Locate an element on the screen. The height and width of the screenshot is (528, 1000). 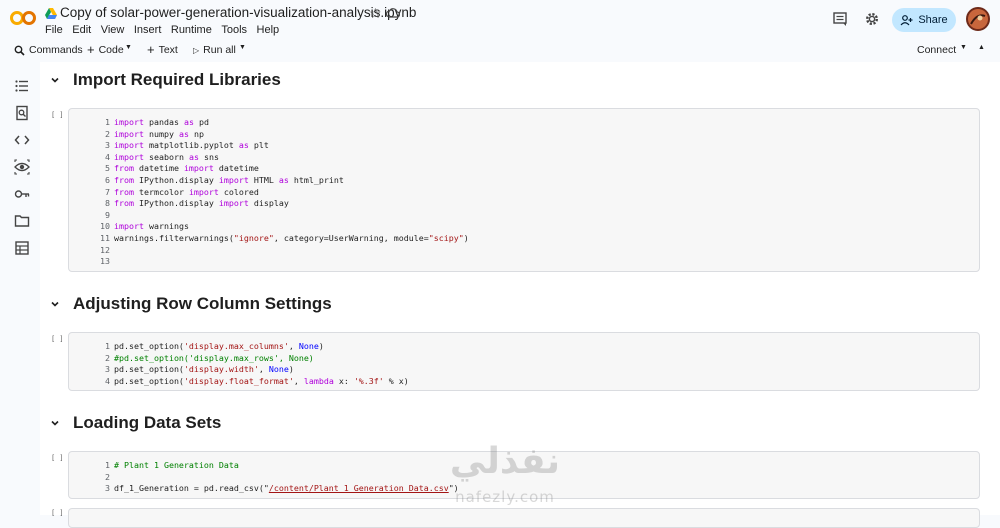
person-add-icon is located at coordinates (906, 19).